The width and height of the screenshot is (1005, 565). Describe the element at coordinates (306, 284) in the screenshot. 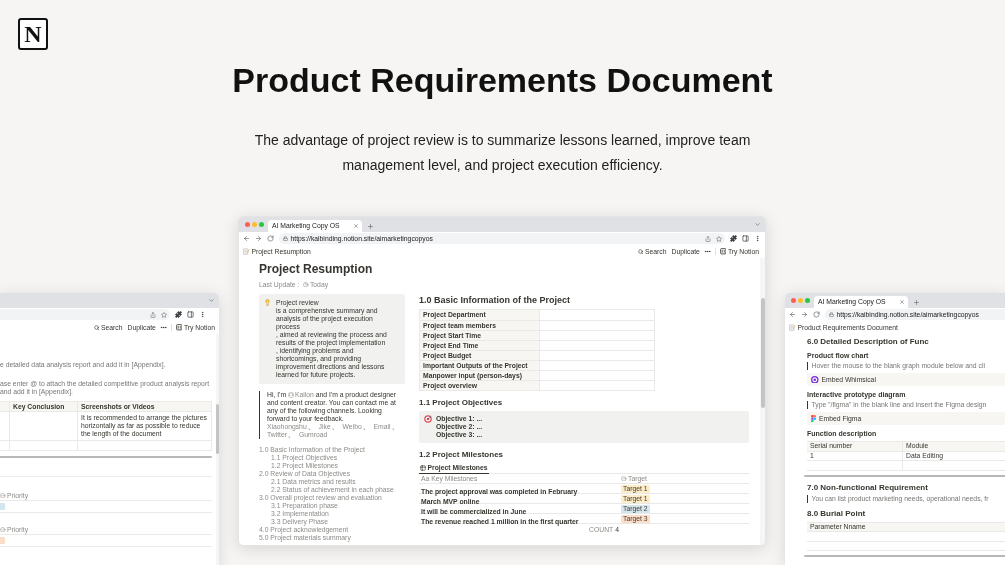

I see `clock-icon` at that location.